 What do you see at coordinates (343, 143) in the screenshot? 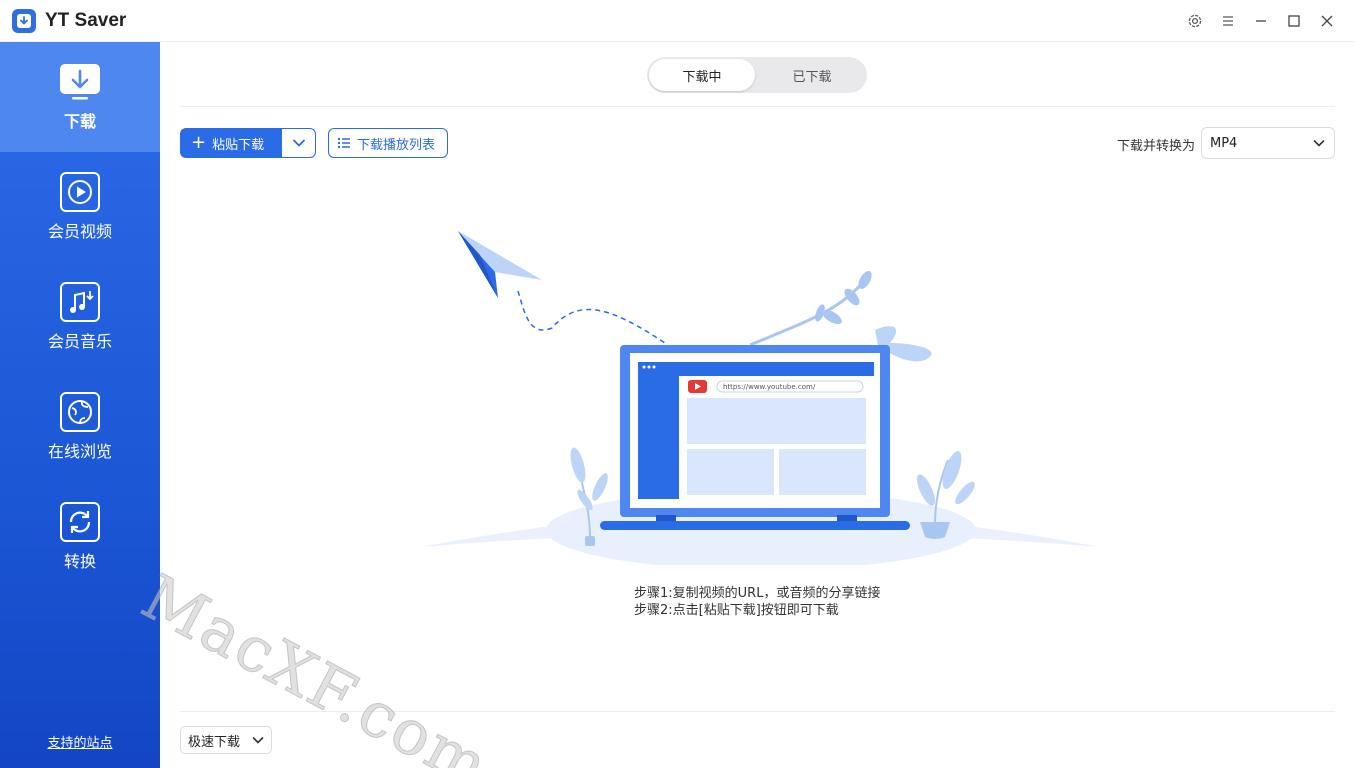
I see `list-icon` at bounding box center [343, 143].